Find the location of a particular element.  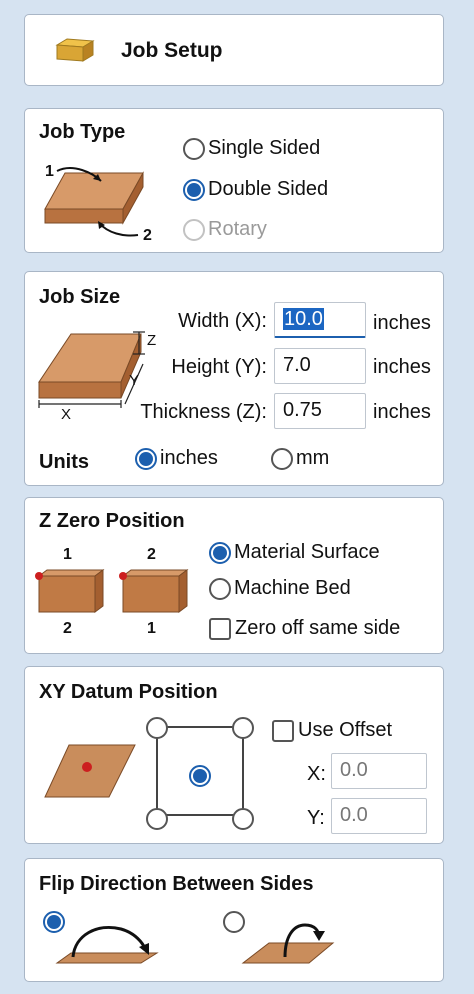

header-panel: Job Setup is located at coordinates (234, 50).